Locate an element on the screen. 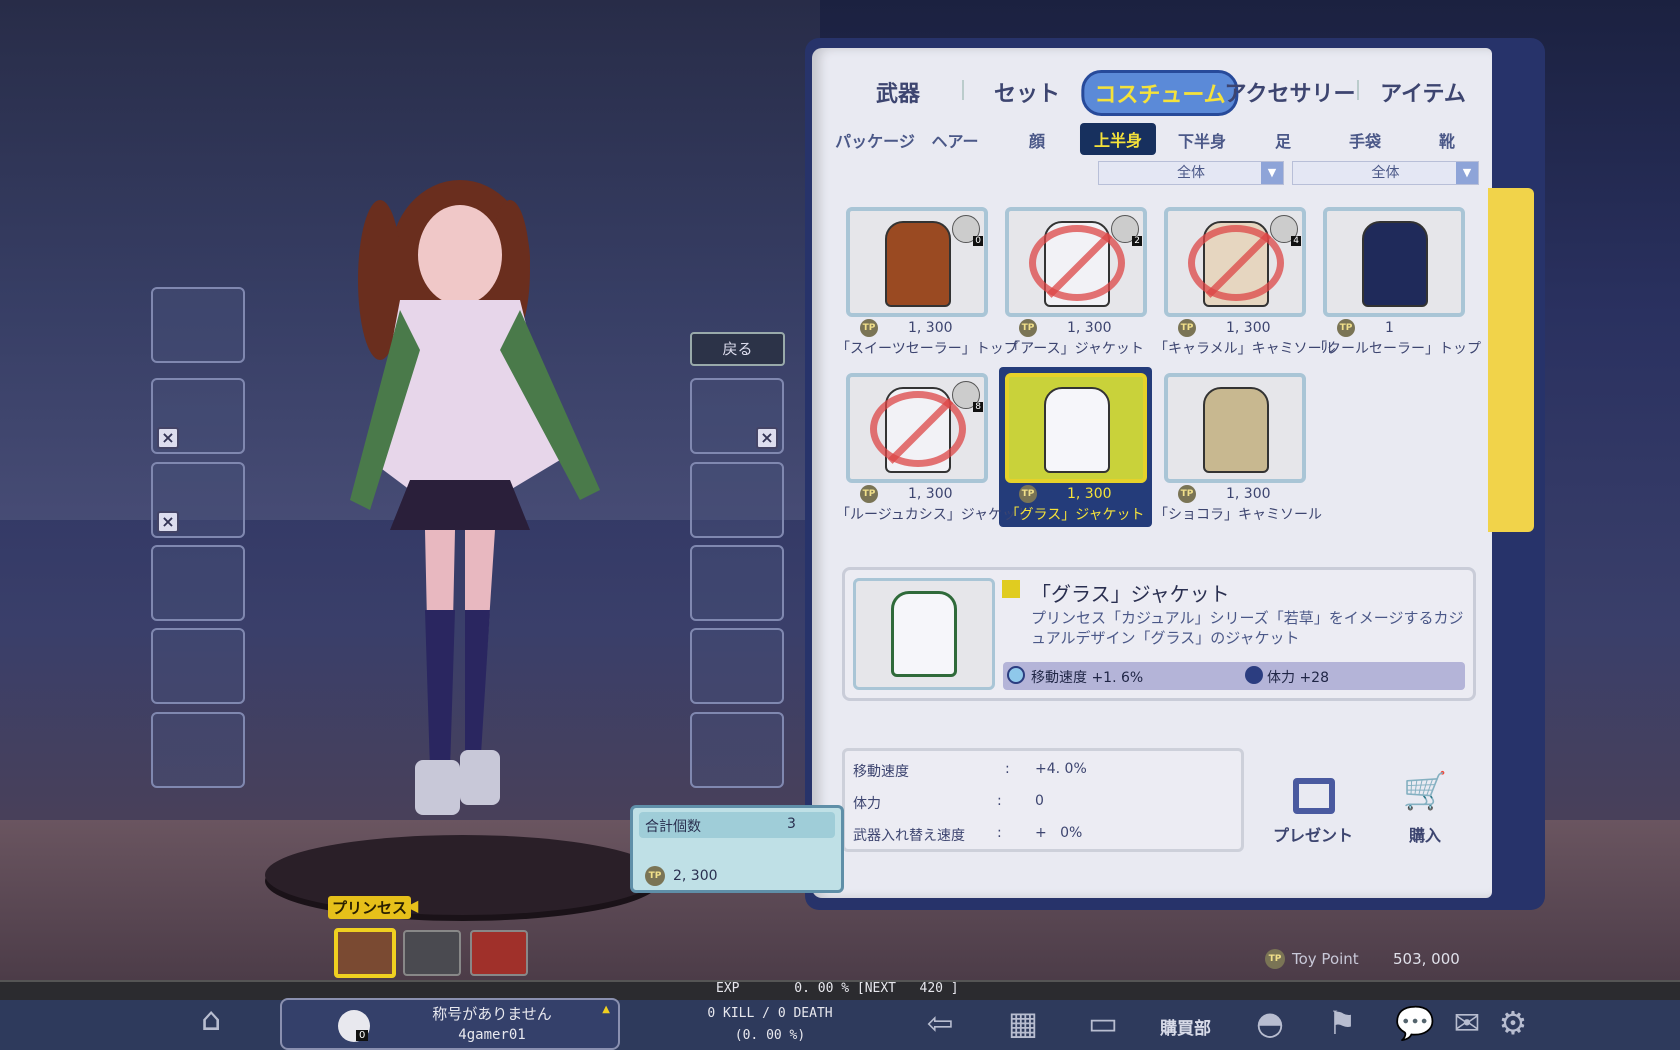 The image size is (1680, 1050). item-stat-speed: 移動速度 +1. 6% is located at coordinates (1087, 678).